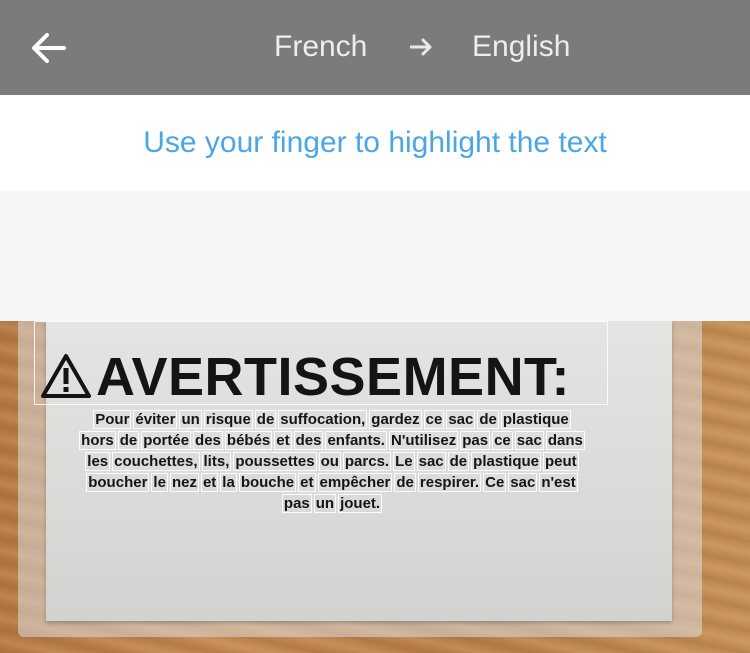  What do you see at coordinates (216, 461) in the screenshot?
I see `word-highlight-box: lits,` at bounding box center [216, 461].